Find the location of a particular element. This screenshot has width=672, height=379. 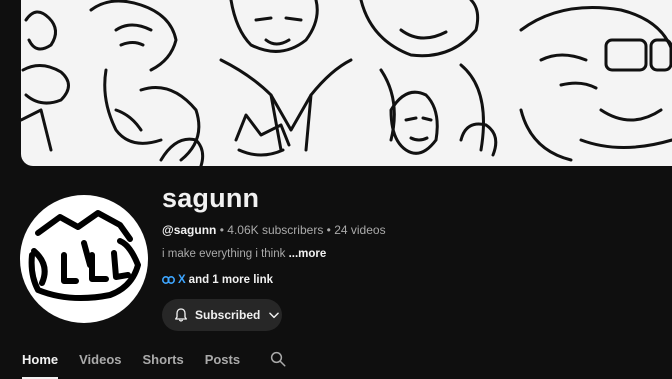

channel-tabs: Home Videos Shorts Posts is located at coordinates (154, 364).